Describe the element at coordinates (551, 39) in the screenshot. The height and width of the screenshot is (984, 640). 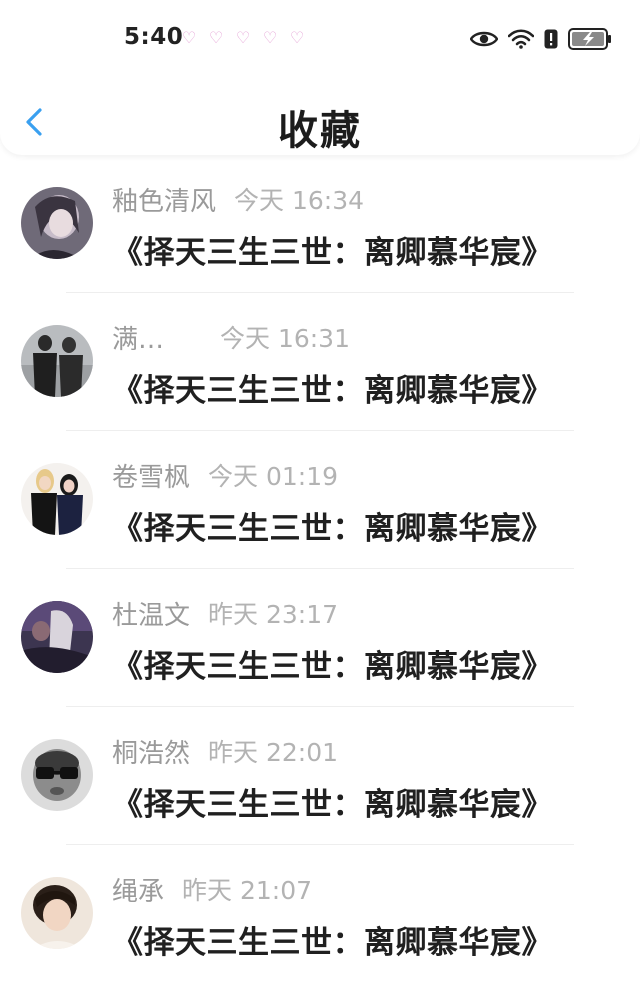
I see `sim-alert-icon` at that location.